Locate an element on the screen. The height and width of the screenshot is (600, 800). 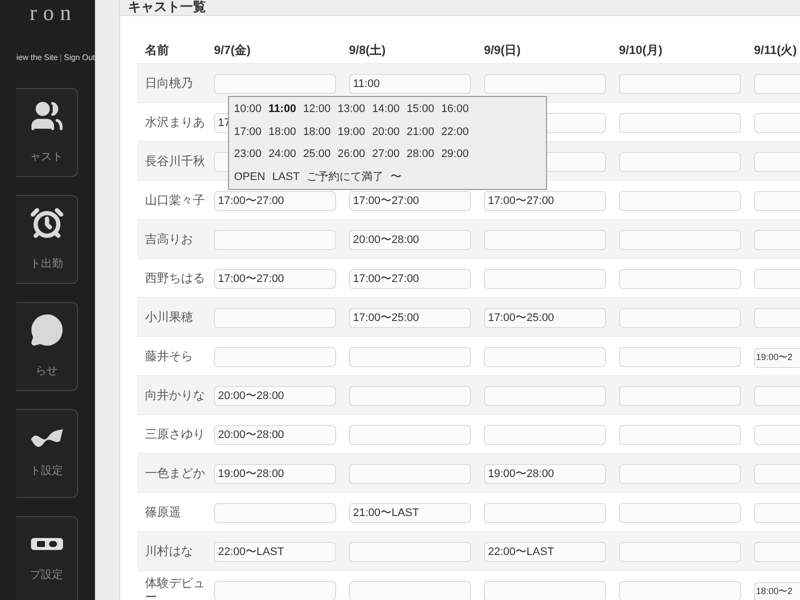
time-option: OPEN is located at coordinates (250, 176).